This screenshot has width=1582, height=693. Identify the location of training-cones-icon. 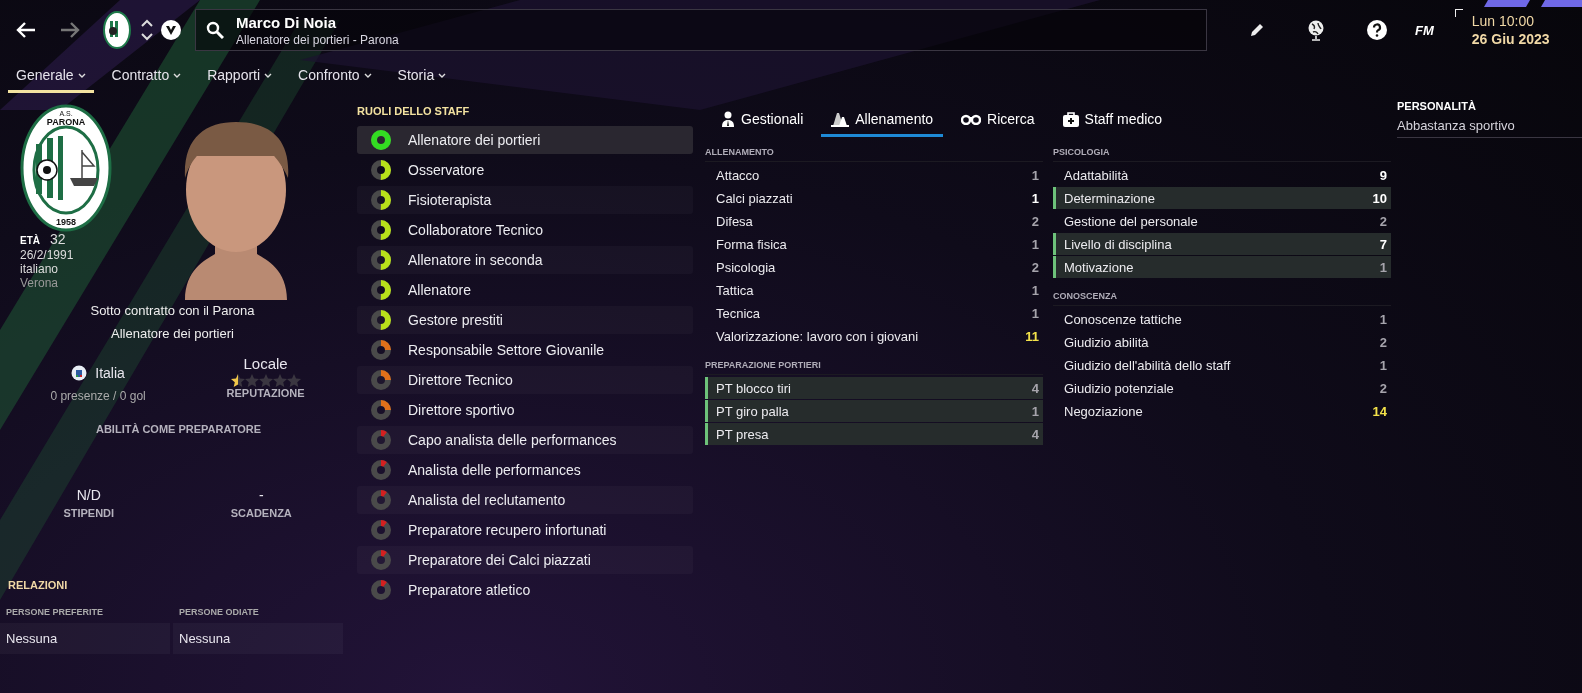
(840, 119).